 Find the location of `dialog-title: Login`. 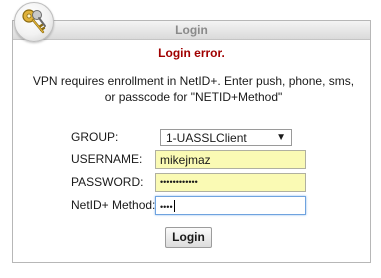

dialog-title: Login is located at coordinates (191, 30).